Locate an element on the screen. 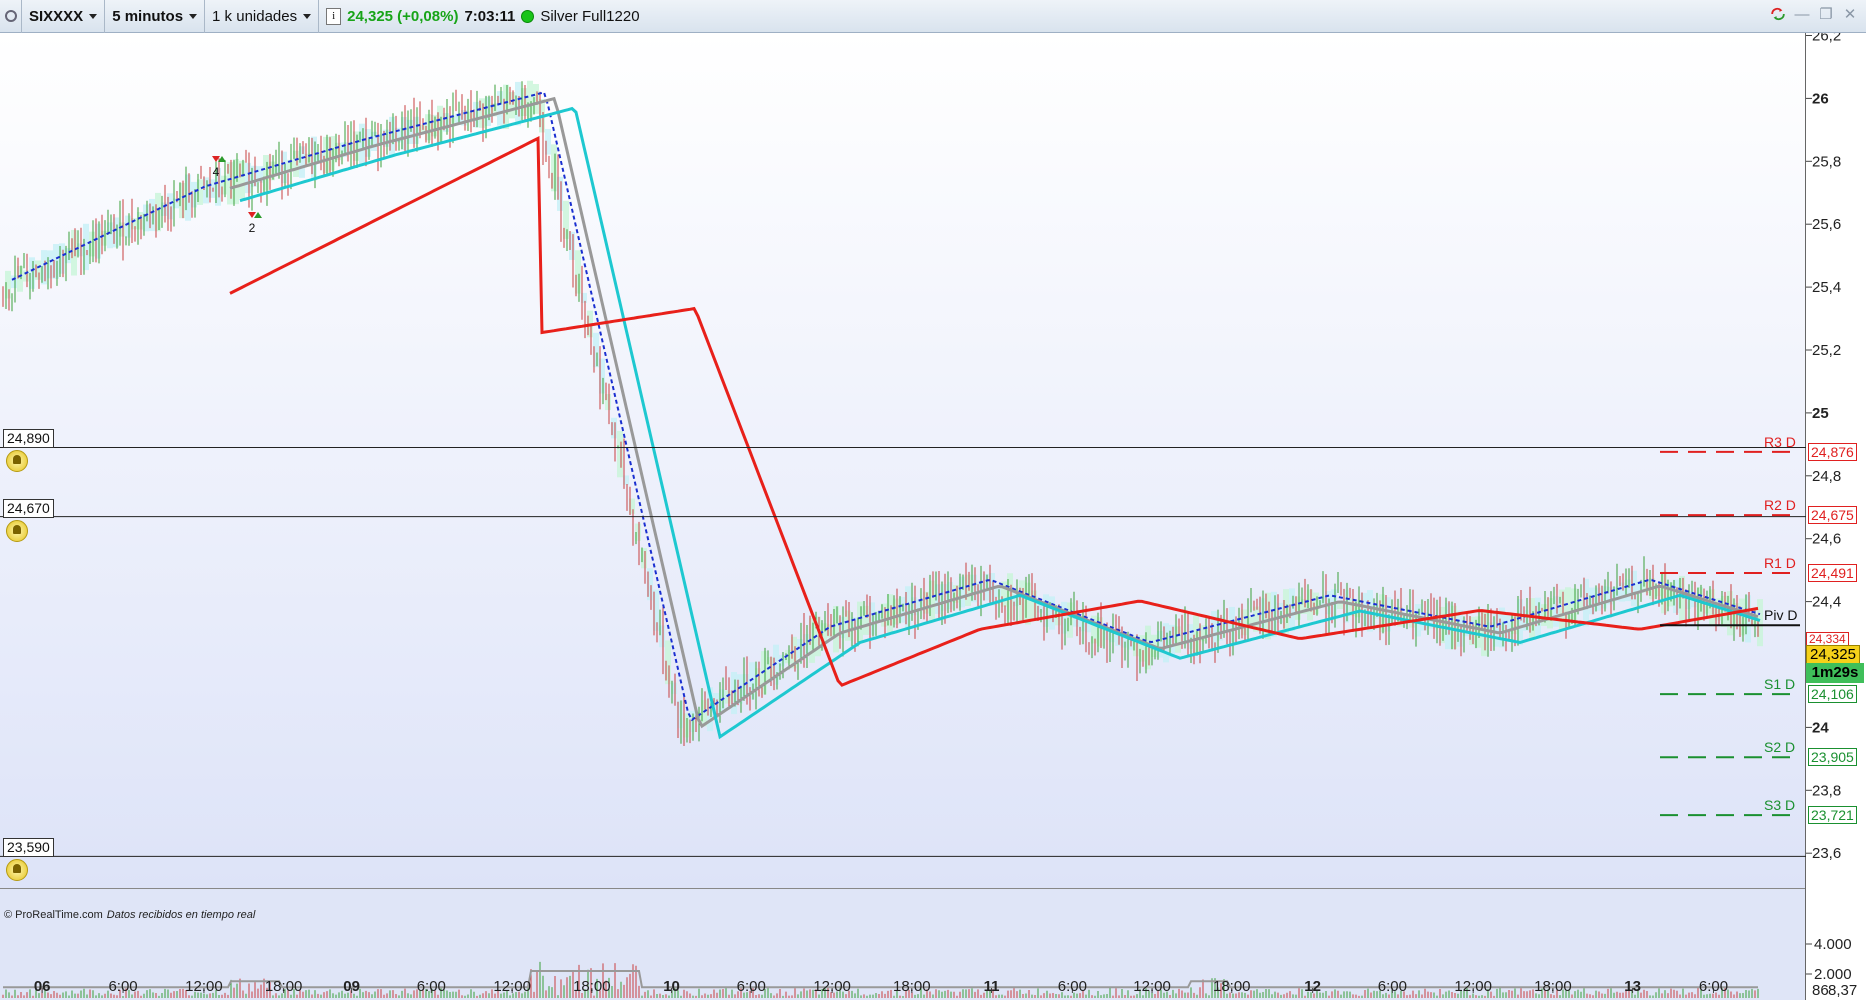 The height and width of the screenshot is (1005, 1866). order-marker-count: 2 is located at coordinates (252, 228).